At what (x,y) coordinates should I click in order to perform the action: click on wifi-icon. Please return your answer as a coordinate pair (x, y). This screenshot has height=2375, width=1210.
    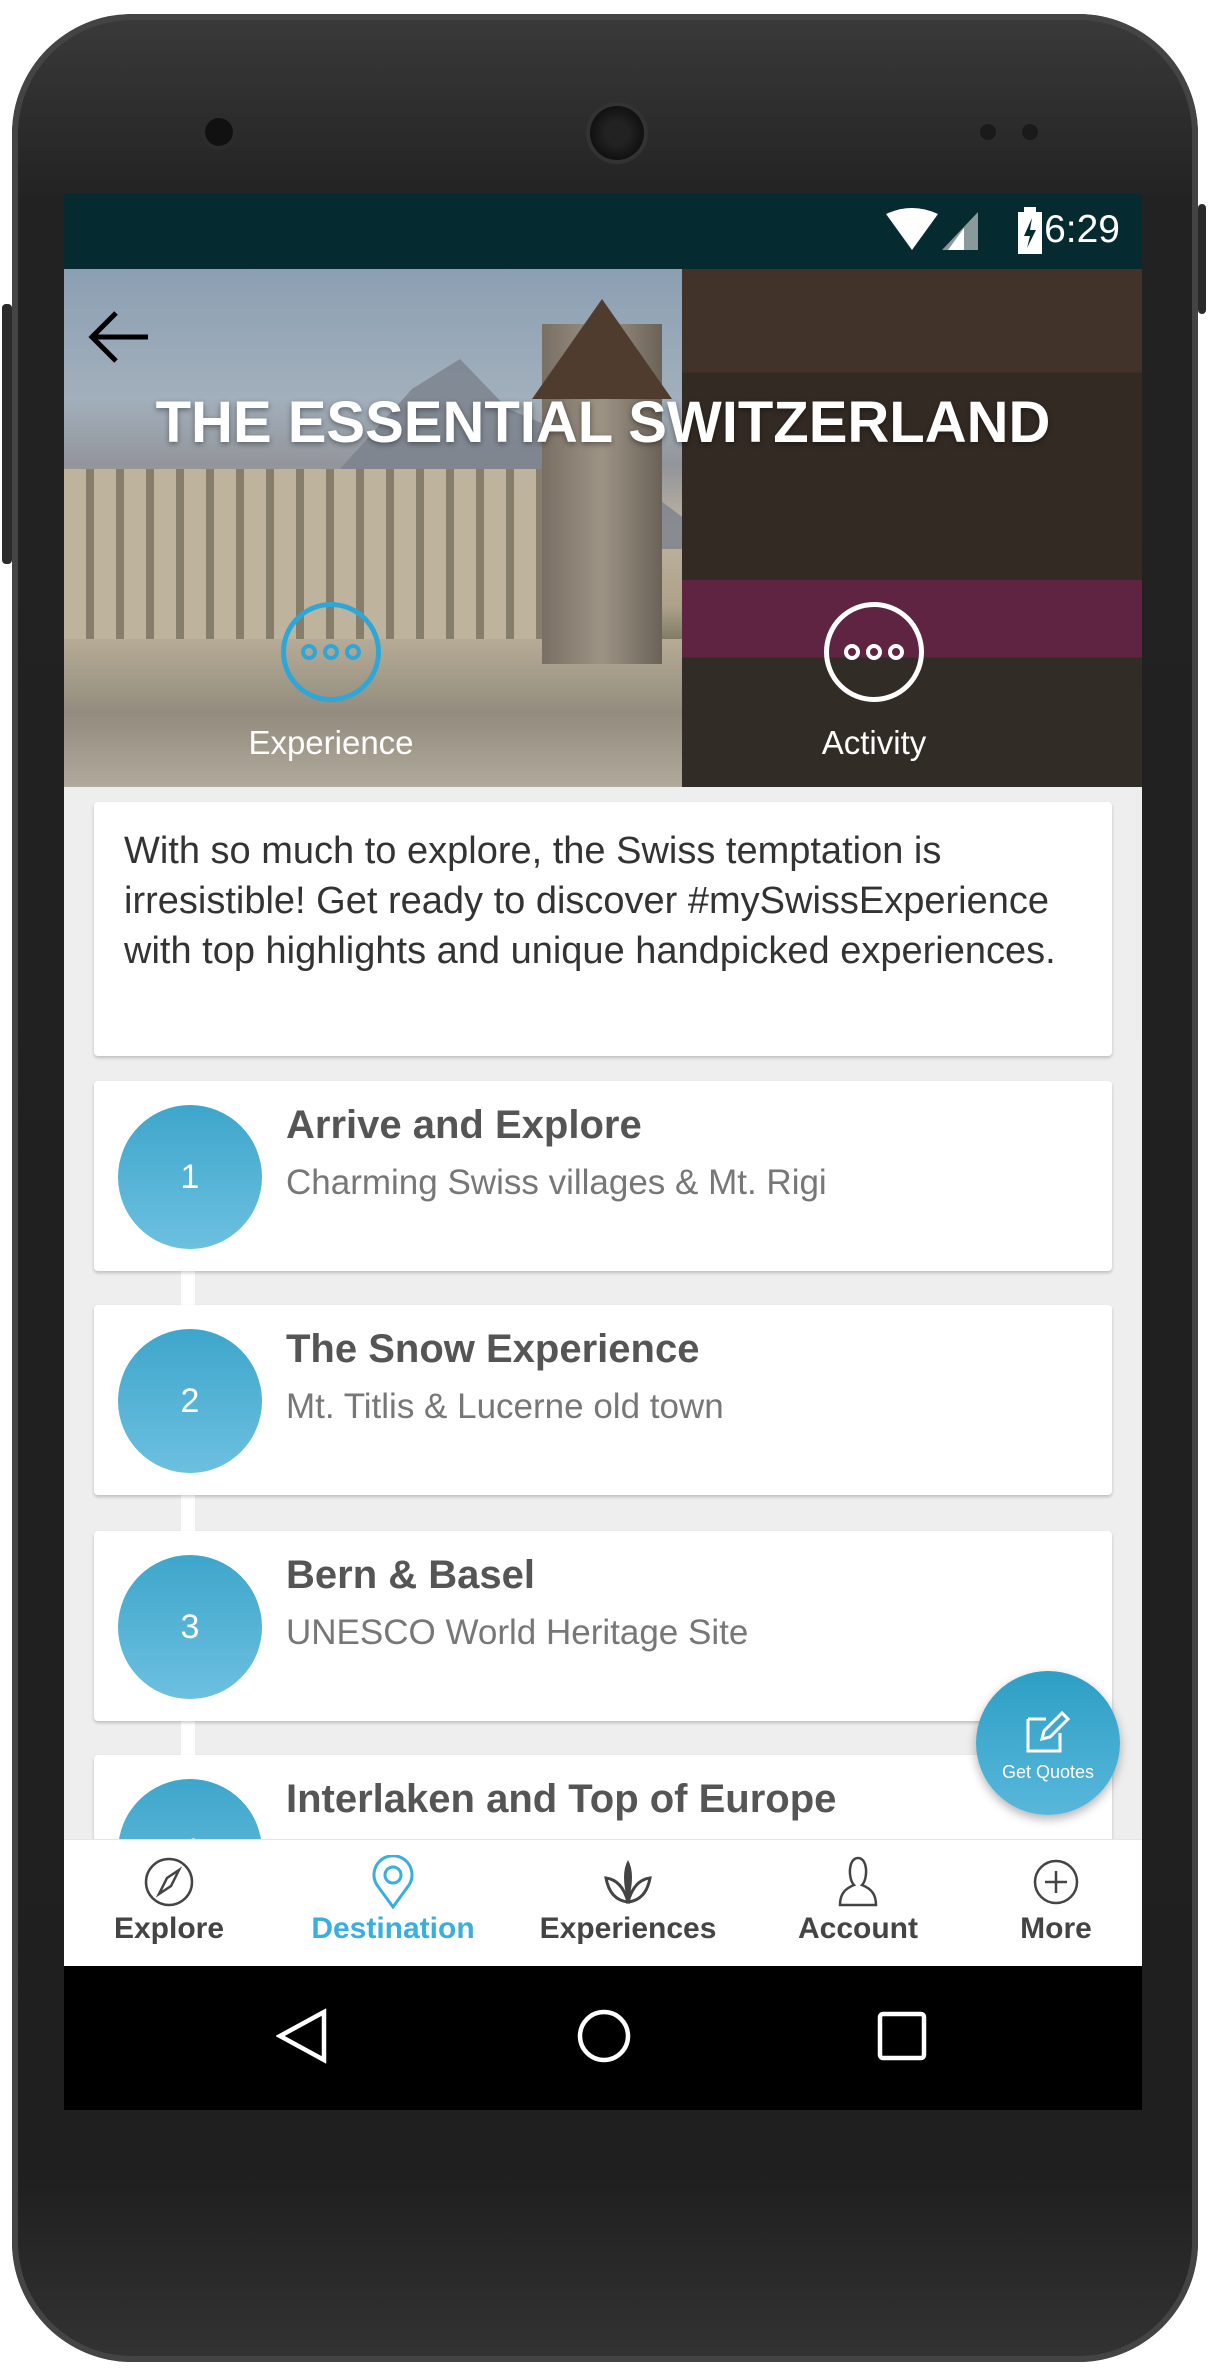
    Looking at the image, I should click on (912, 229).